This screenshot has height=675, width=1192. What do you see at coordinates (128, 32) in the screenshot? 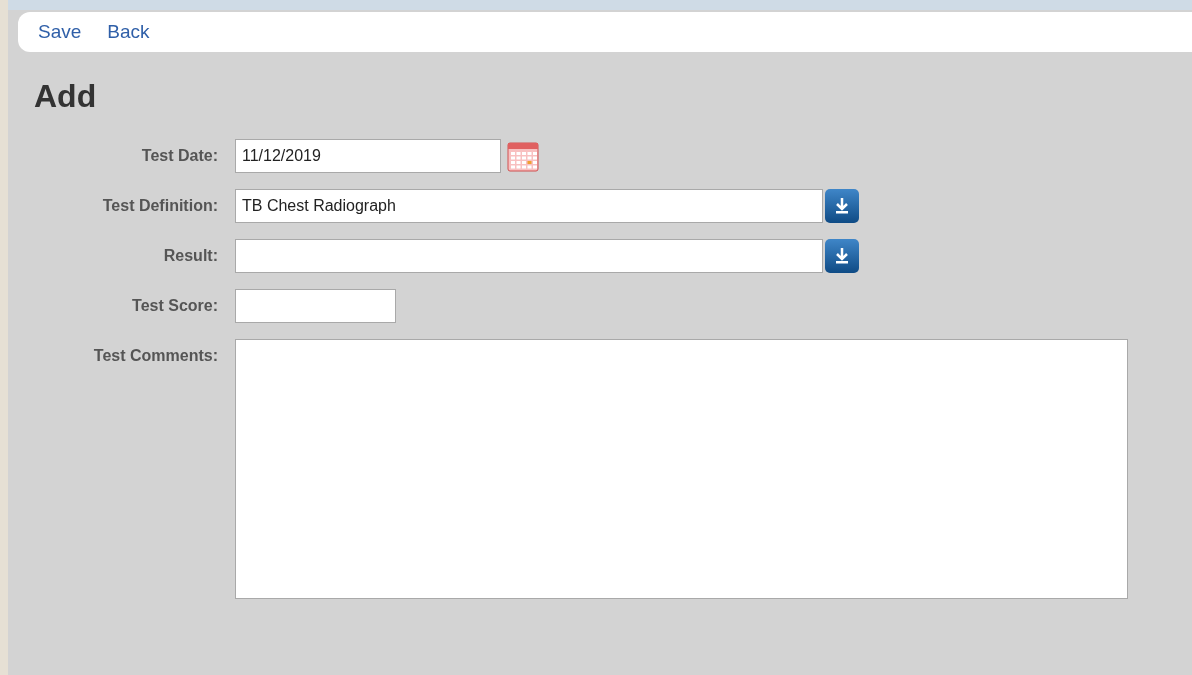
I see `toolbar-link: Back` at bounding box center [128, 32].